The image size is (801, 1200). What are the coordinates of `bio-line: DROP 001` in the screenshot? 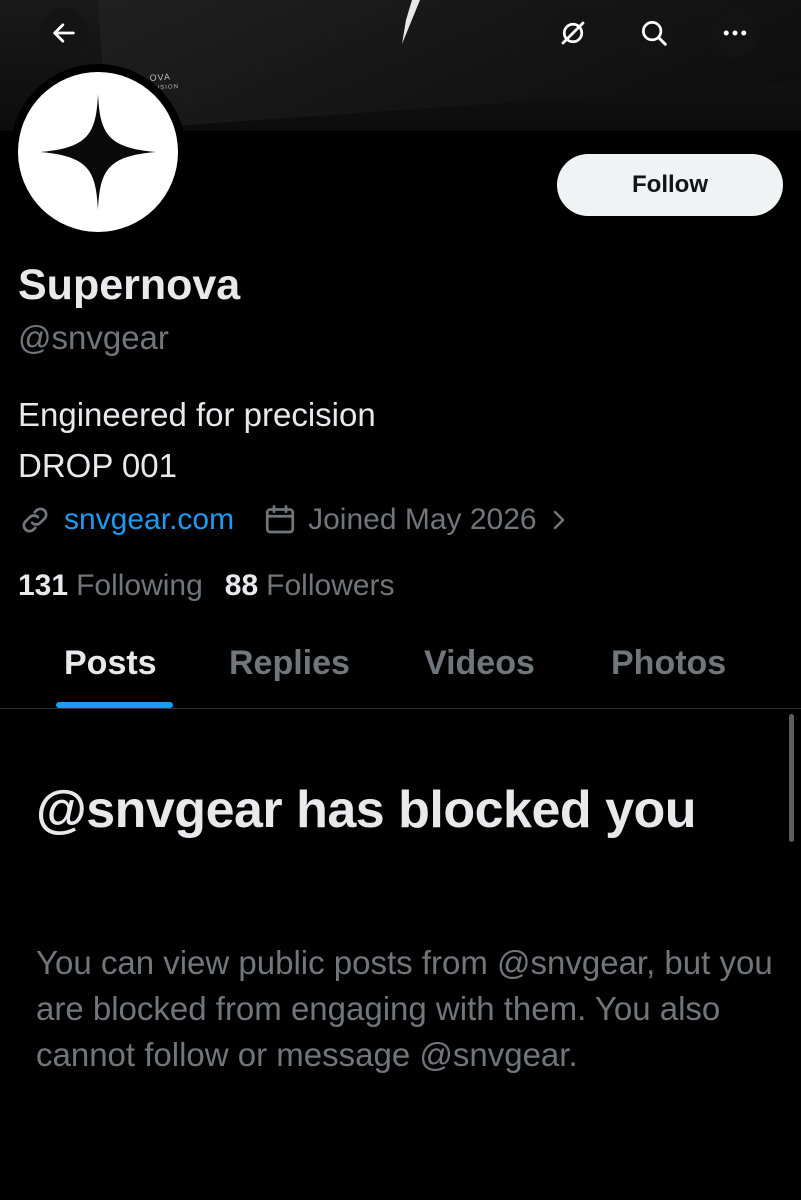 It's located at (97, 465).